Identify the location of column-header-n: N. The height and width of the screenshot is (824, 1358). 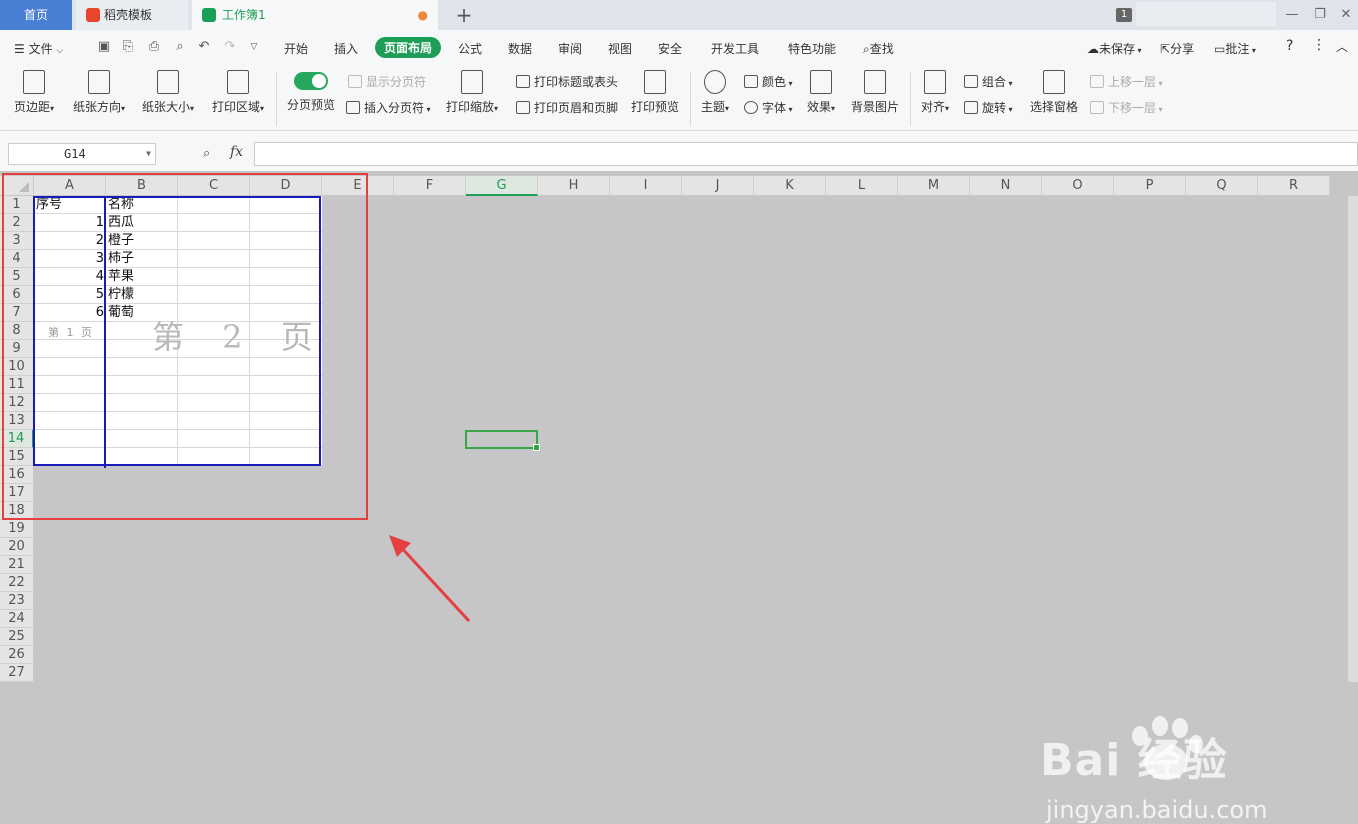
(1006, 186).